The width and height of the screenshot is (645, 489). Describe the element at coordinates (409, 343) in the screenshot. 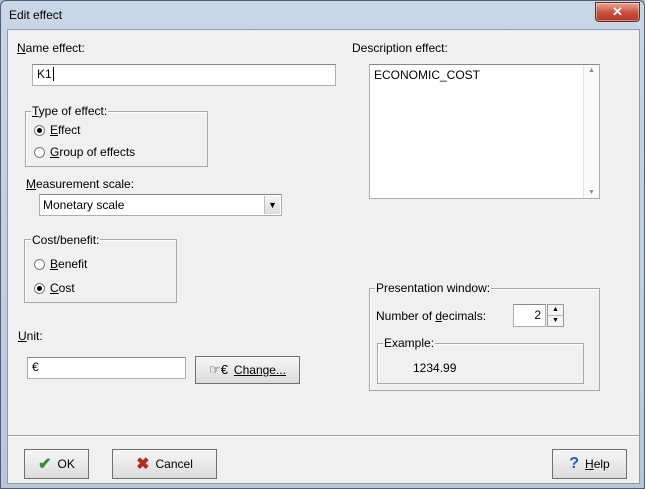

I see `example-title: Example:` at that location.